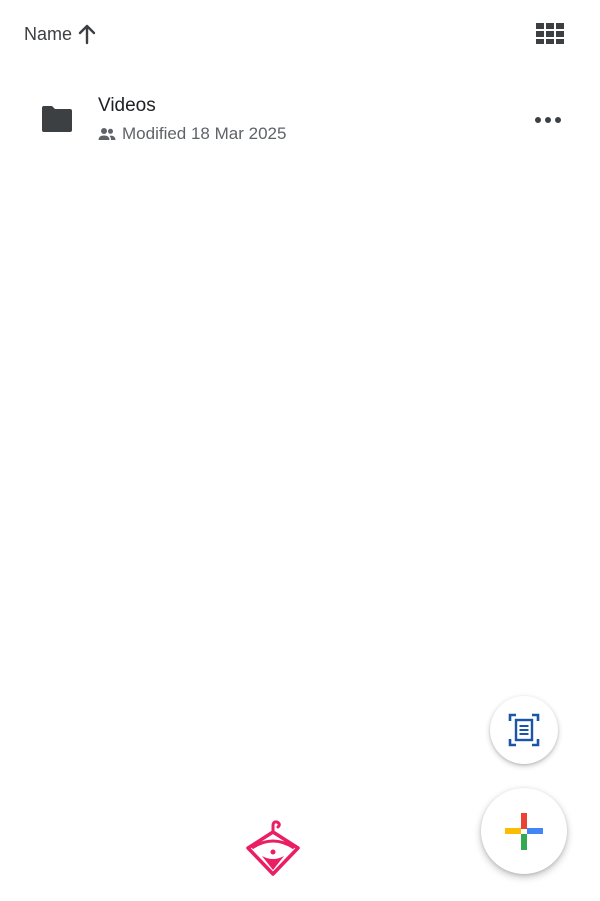  What do you see at coordinates (300, 34) in the screenshot?
I see `sort-bar: Name` at bounding box center [300, 34].